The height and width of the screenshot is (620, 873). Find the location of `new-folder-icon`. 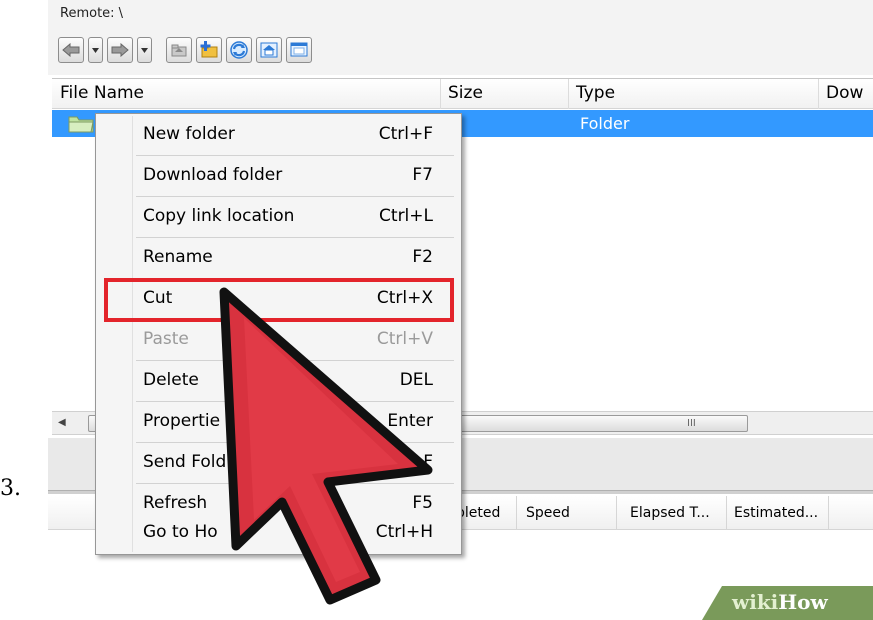

new-folder-icon is located at coordinates (209, 49).